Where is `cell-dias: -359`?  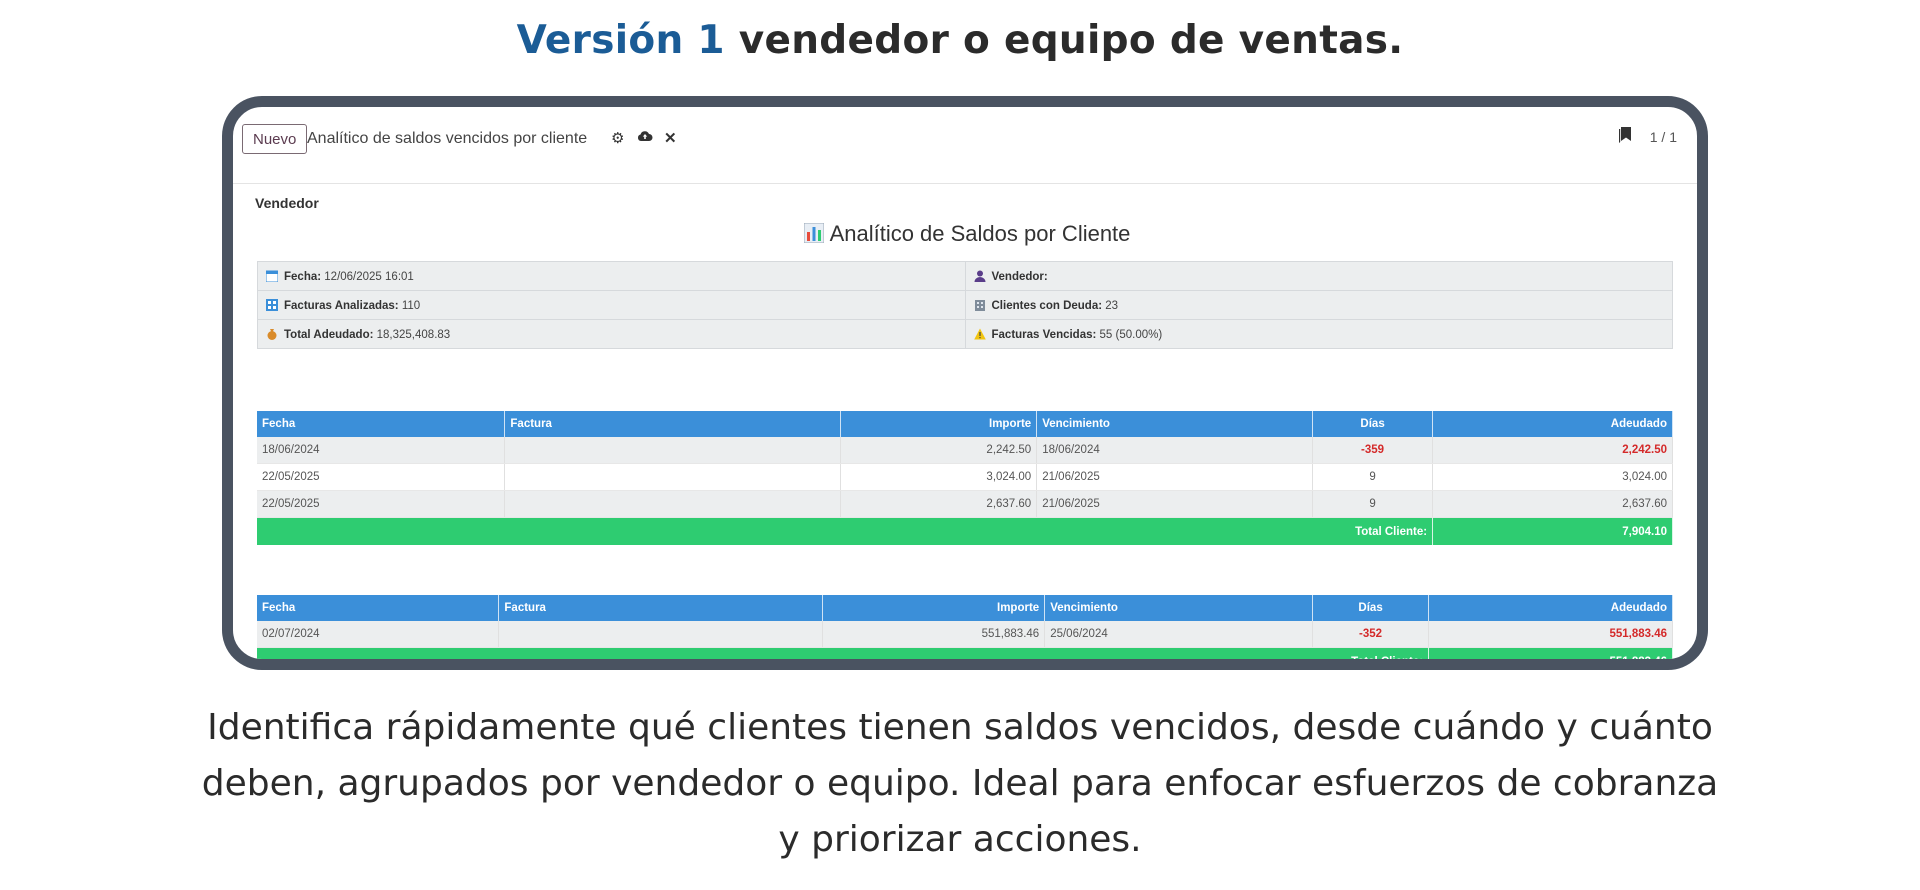 cell-dias: -359 is located at coordinates (1373, 450).